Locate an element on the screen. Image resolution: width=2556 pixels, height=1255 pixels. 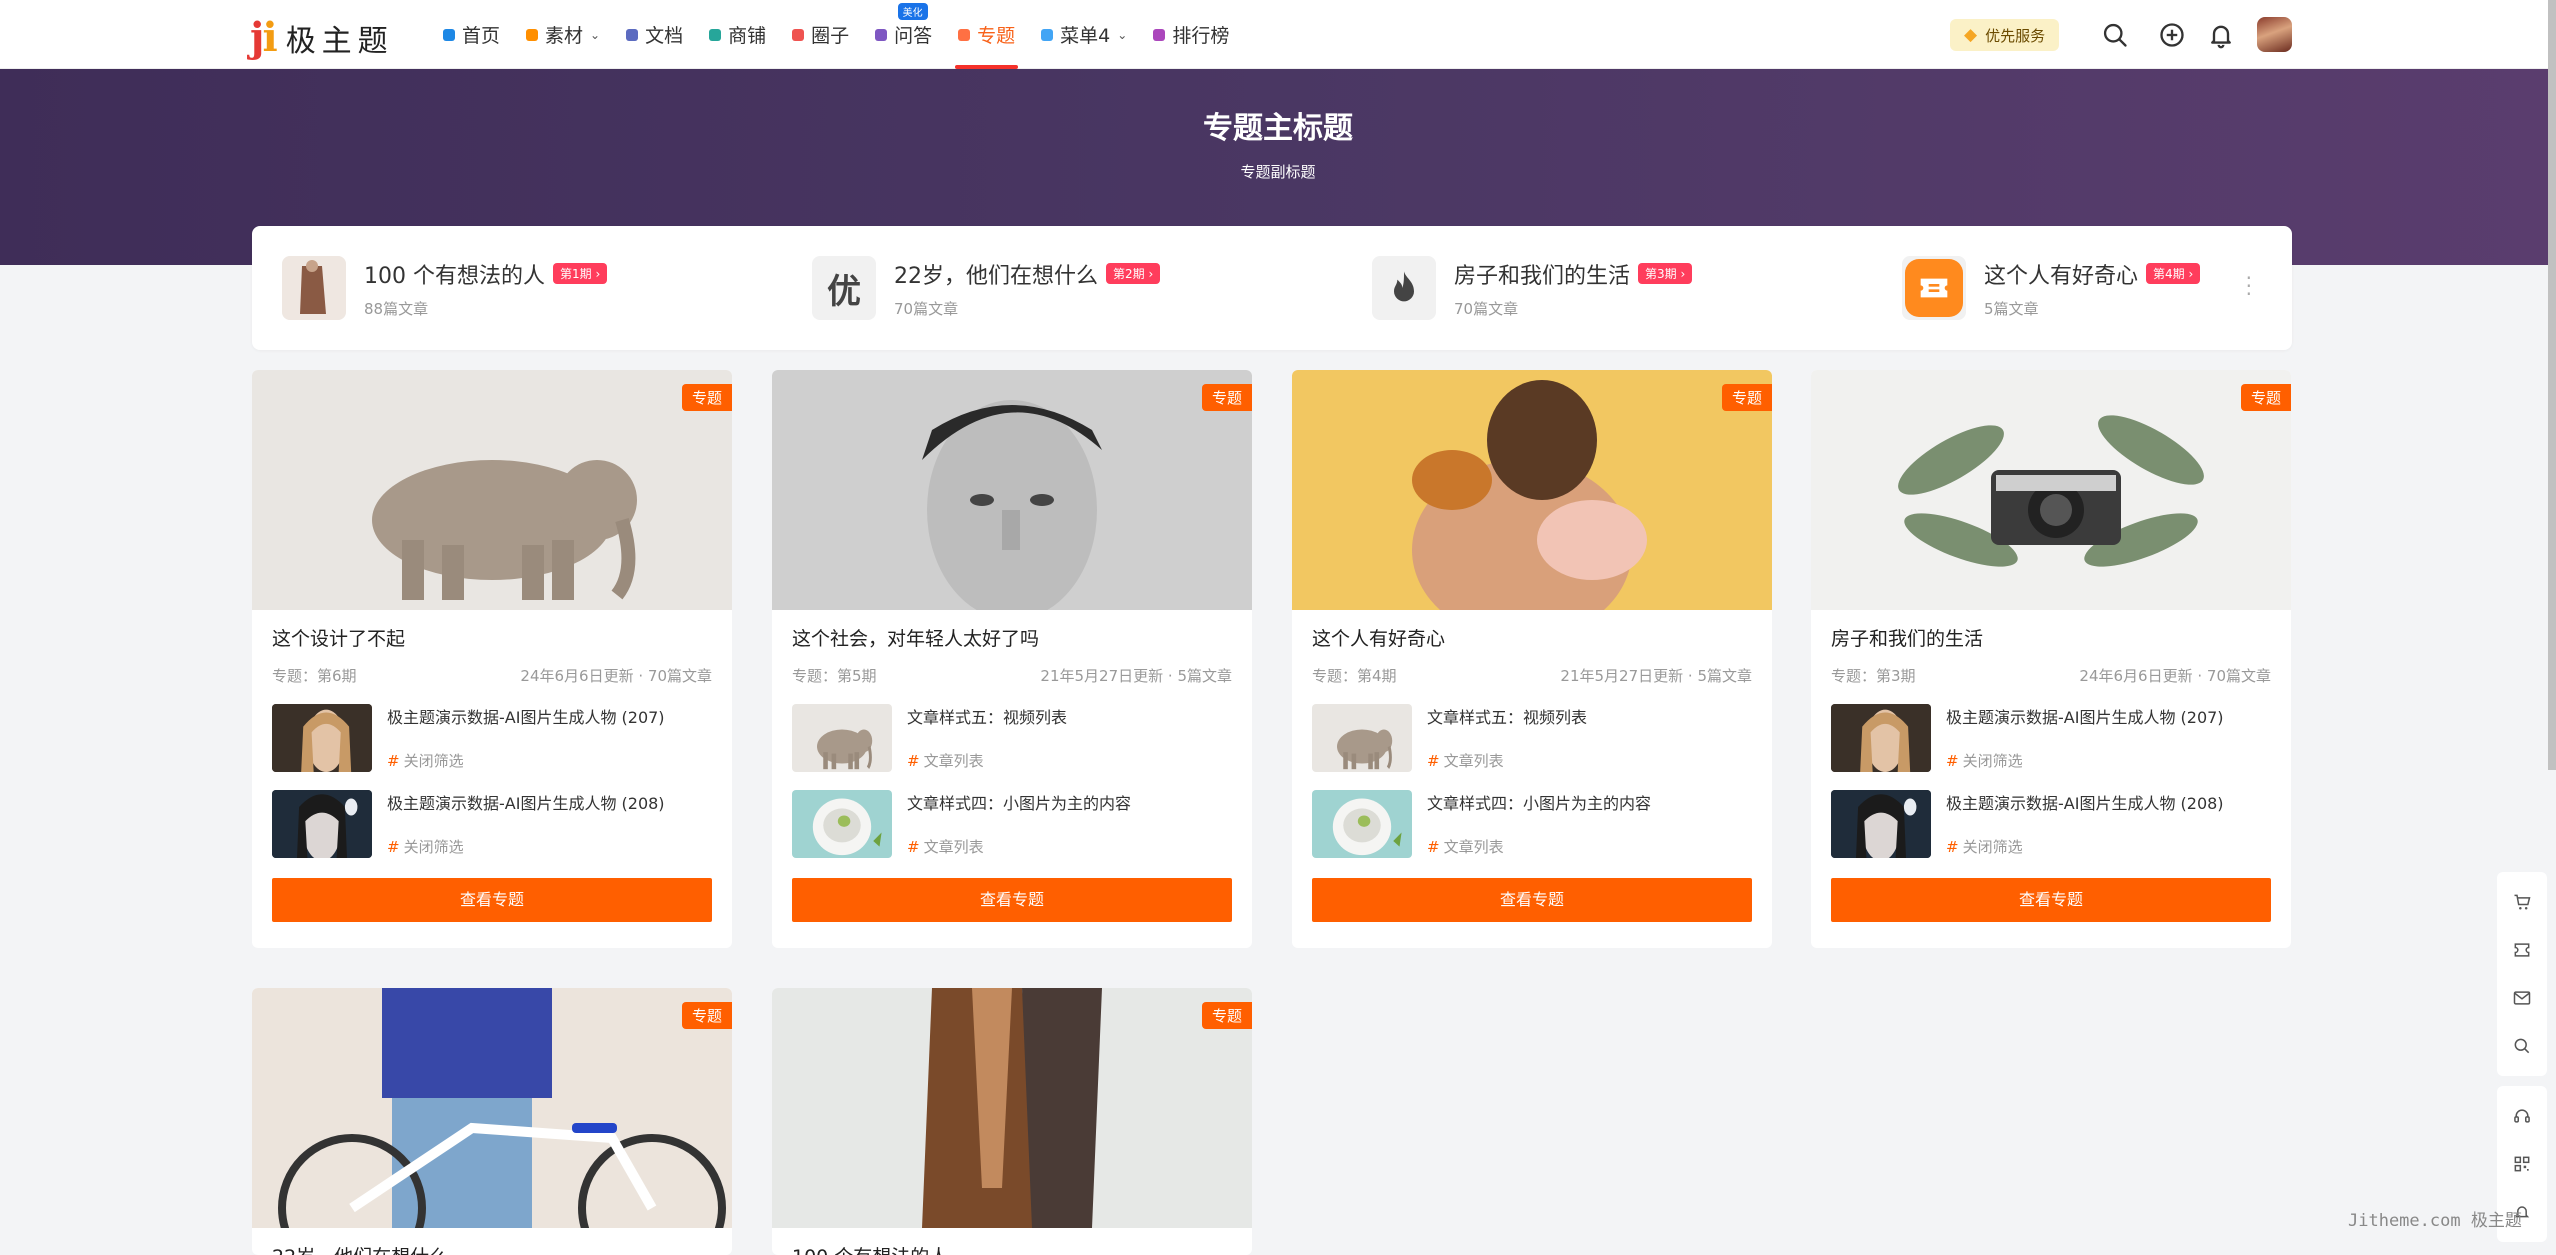
nav-label: 问答 is located at coordinates (913, 36).